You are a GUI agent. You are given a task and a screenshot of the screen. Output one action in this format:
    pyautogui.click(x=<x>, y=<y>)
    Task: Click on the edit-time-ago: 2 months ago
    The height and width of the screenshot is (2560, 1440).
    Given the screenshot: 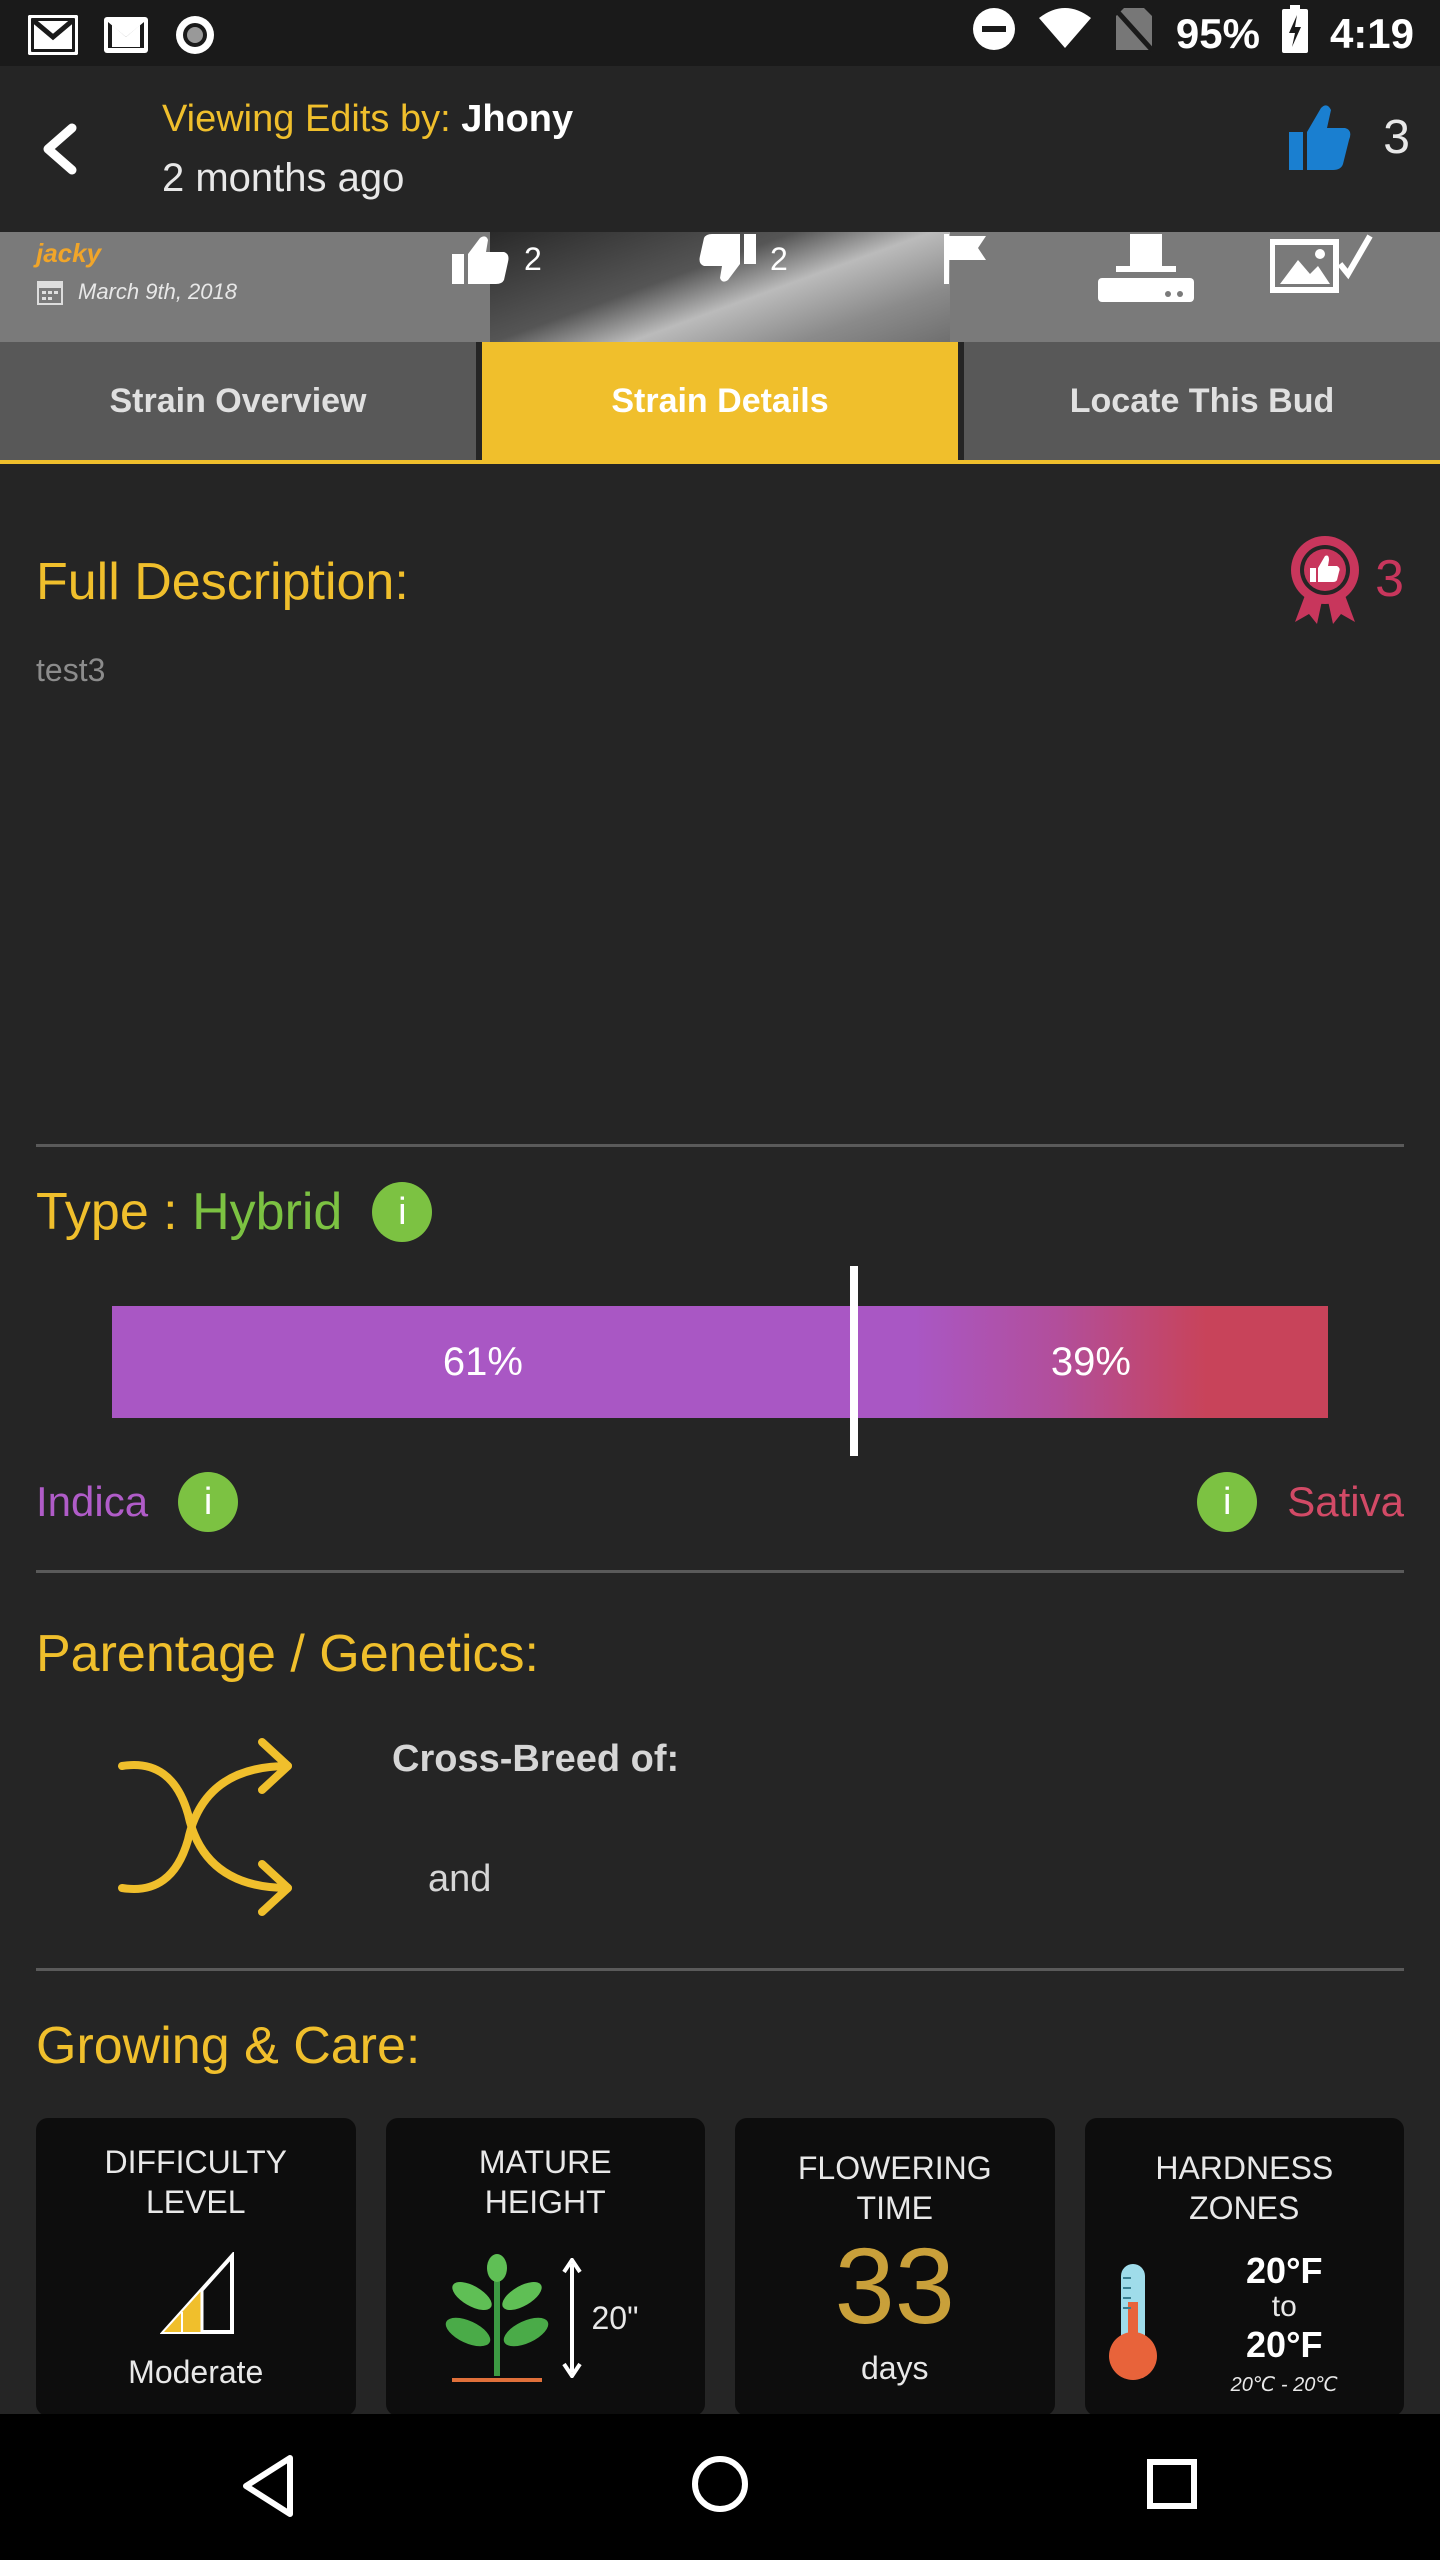 What is the action you would take?
    pyautogui.click(x=283, y=178)
    